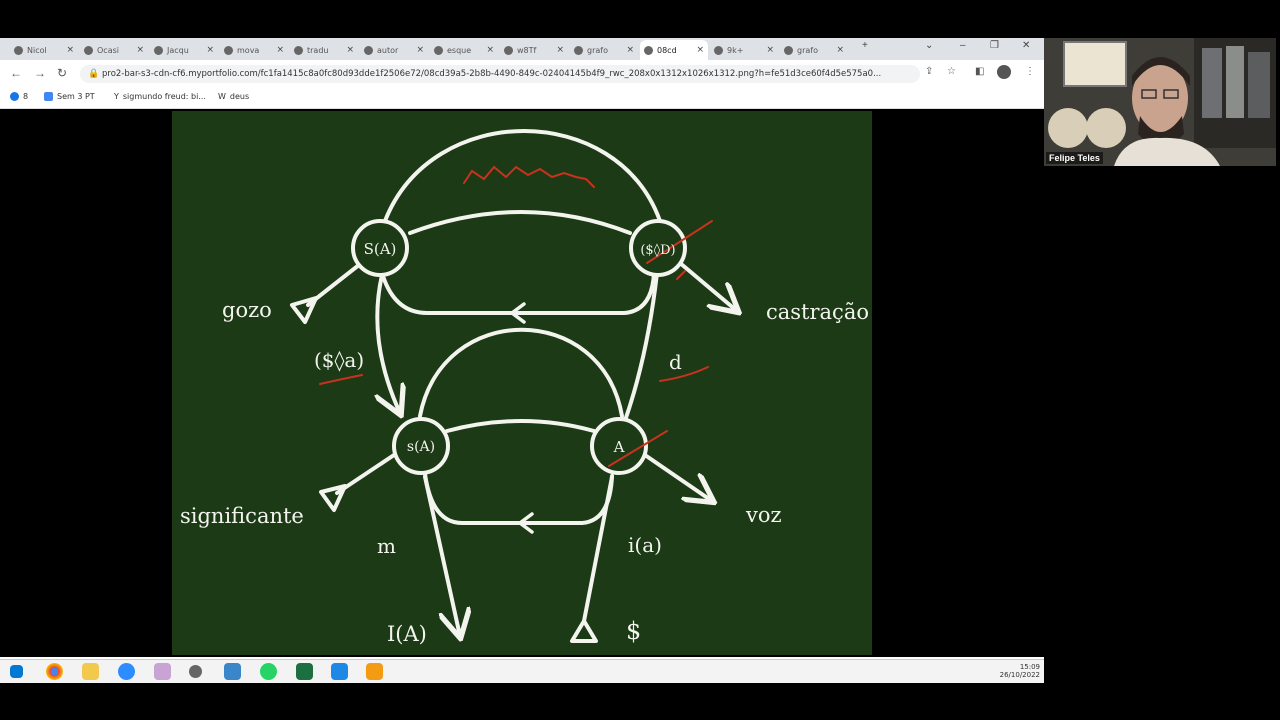 Image resolution: width=1280 pixels, height=720 pixels. I want to click on new-tab-button: +, so click(865, 45).